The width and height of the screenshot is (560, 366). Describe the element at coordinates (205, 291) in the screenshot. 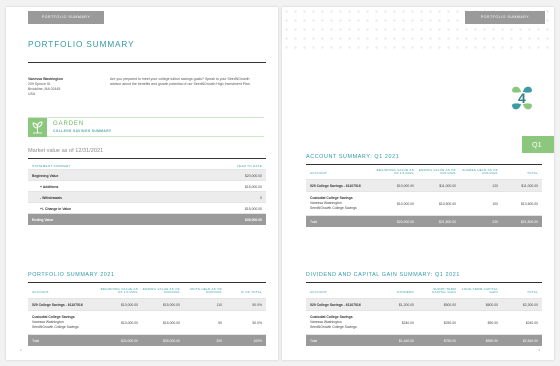

I see `header-cell: UNITS HELD AS OF 9/30/2021` at that location.